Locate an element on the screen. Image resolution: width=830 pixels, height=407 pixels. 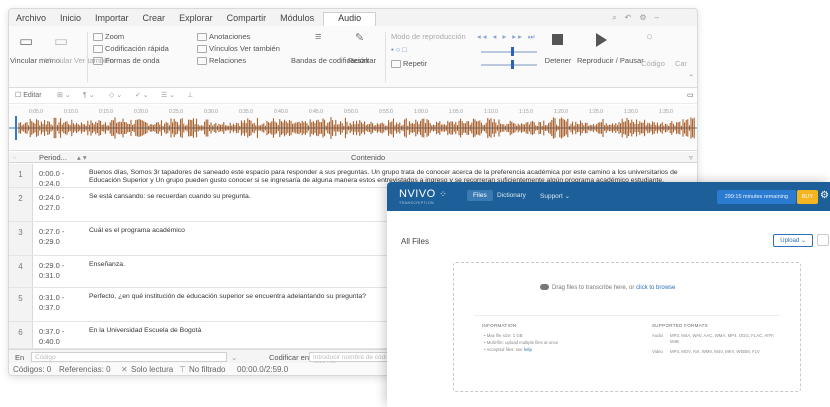
column-header-content: Contenido is located at coordinates (368, 157).